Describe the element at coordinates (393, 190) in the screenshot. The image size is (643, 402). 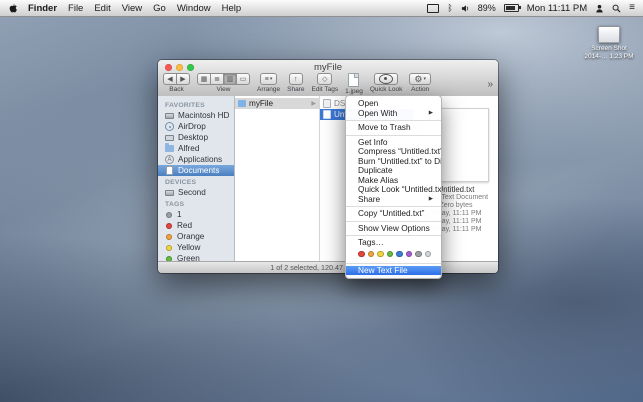
I see `menu-item-quick-look: Quick Look “Untitled.txt”` at that location.